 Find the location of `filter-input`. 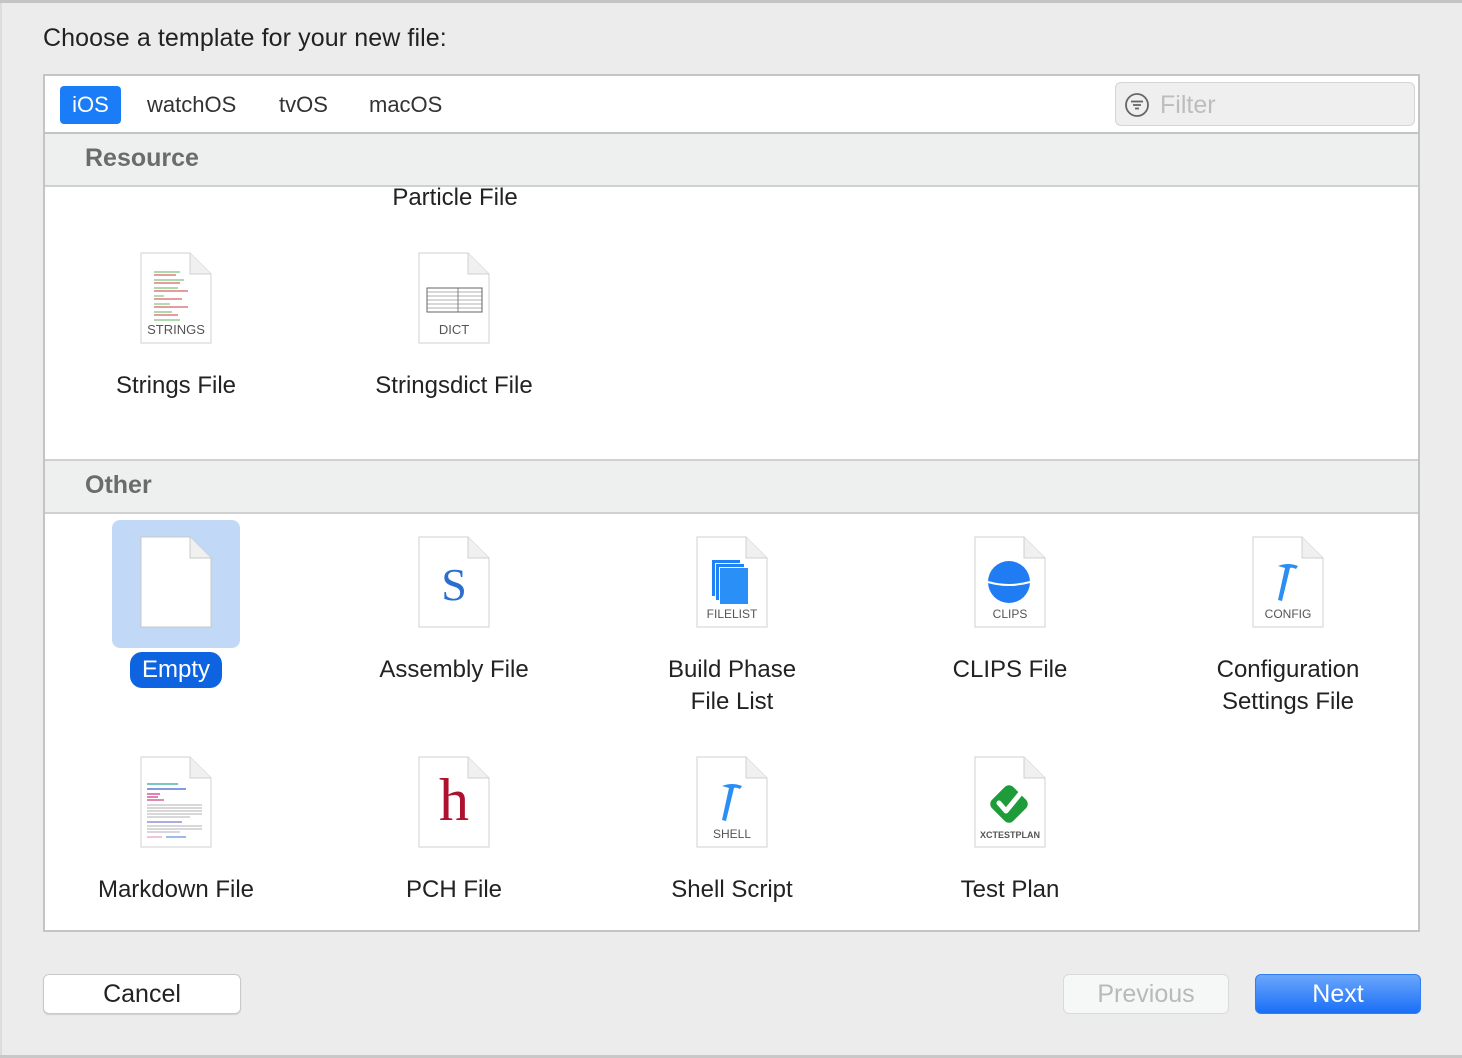

filter-input is located at coordinates (1280, 105).